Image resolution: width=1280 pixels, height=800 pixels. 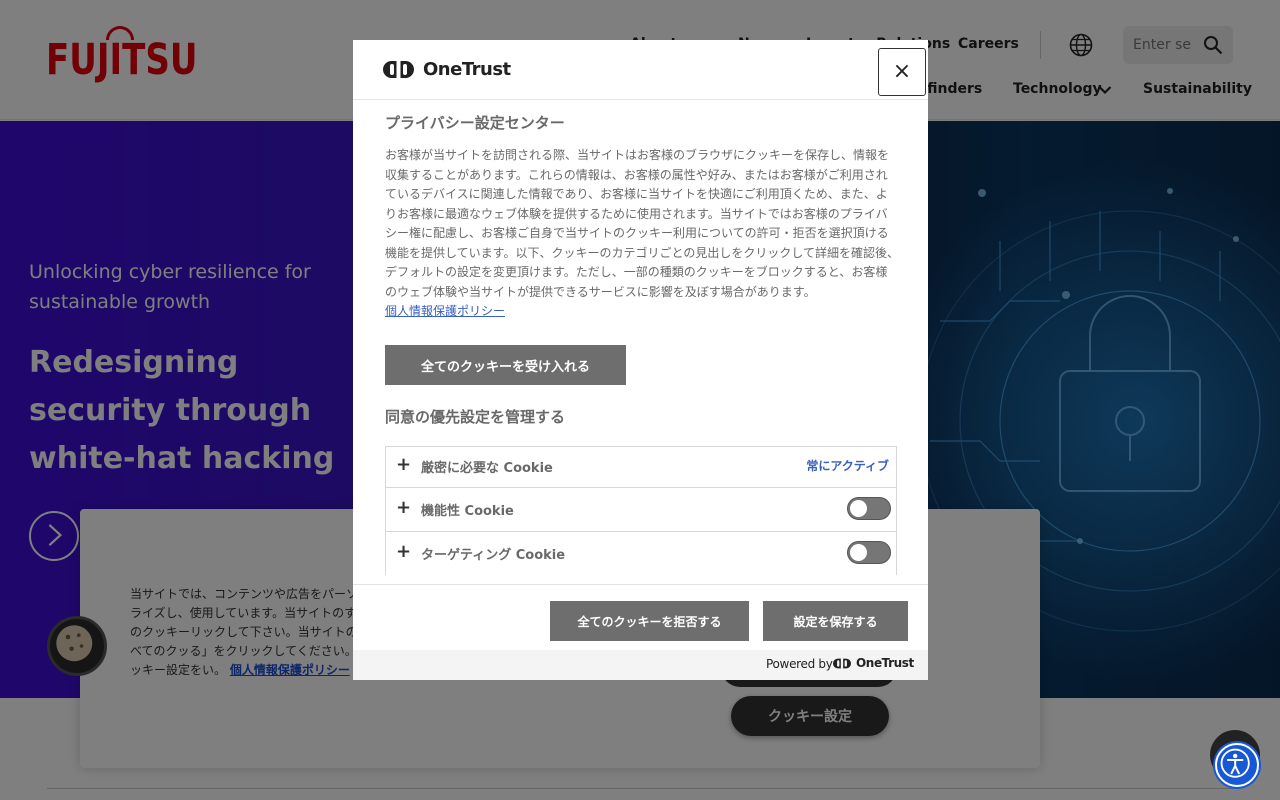 What do you see at coordinates (640, 70) in the screenshot?
I see `modal-header: OneTrust ×` at bounding box center [640, 70].